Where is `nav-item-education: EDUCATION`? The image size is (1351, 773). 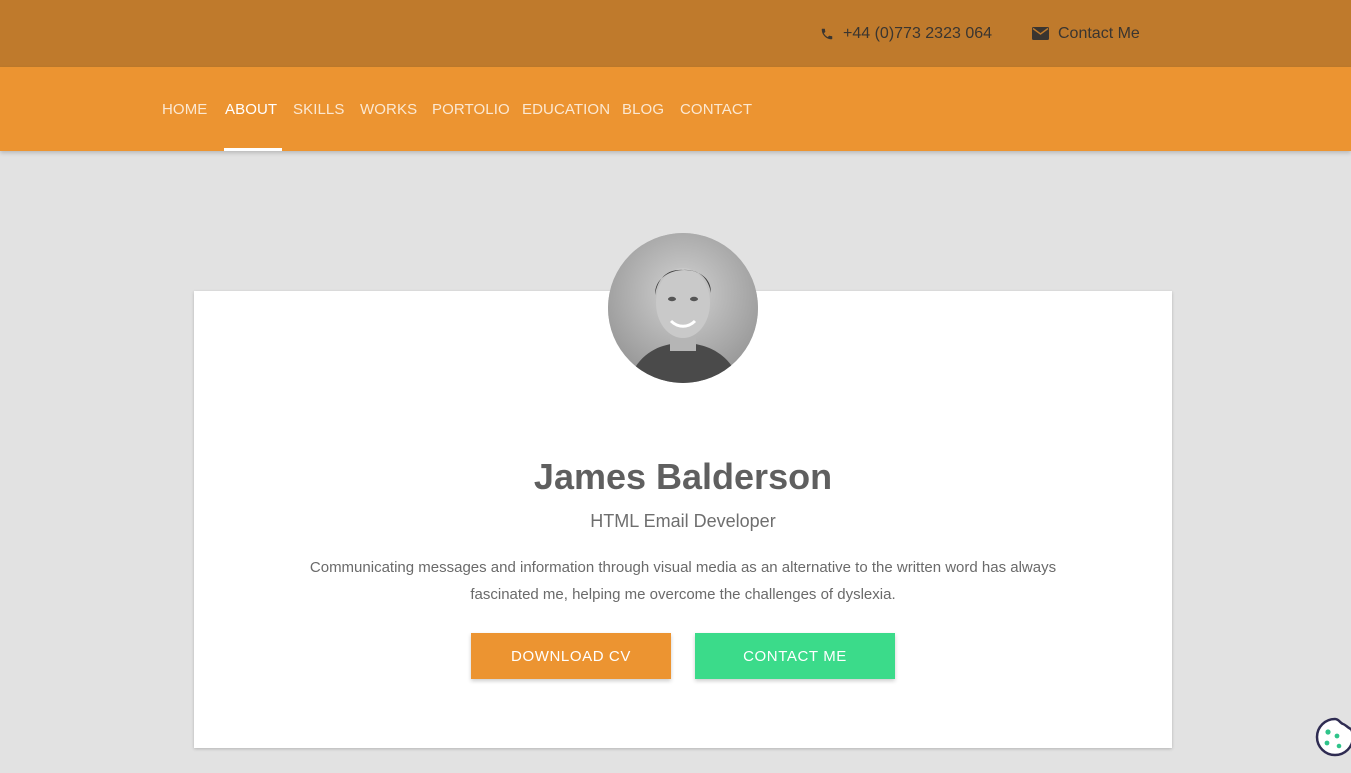 nav-item-education: EDUCATION is located at coordinates (566, 109).